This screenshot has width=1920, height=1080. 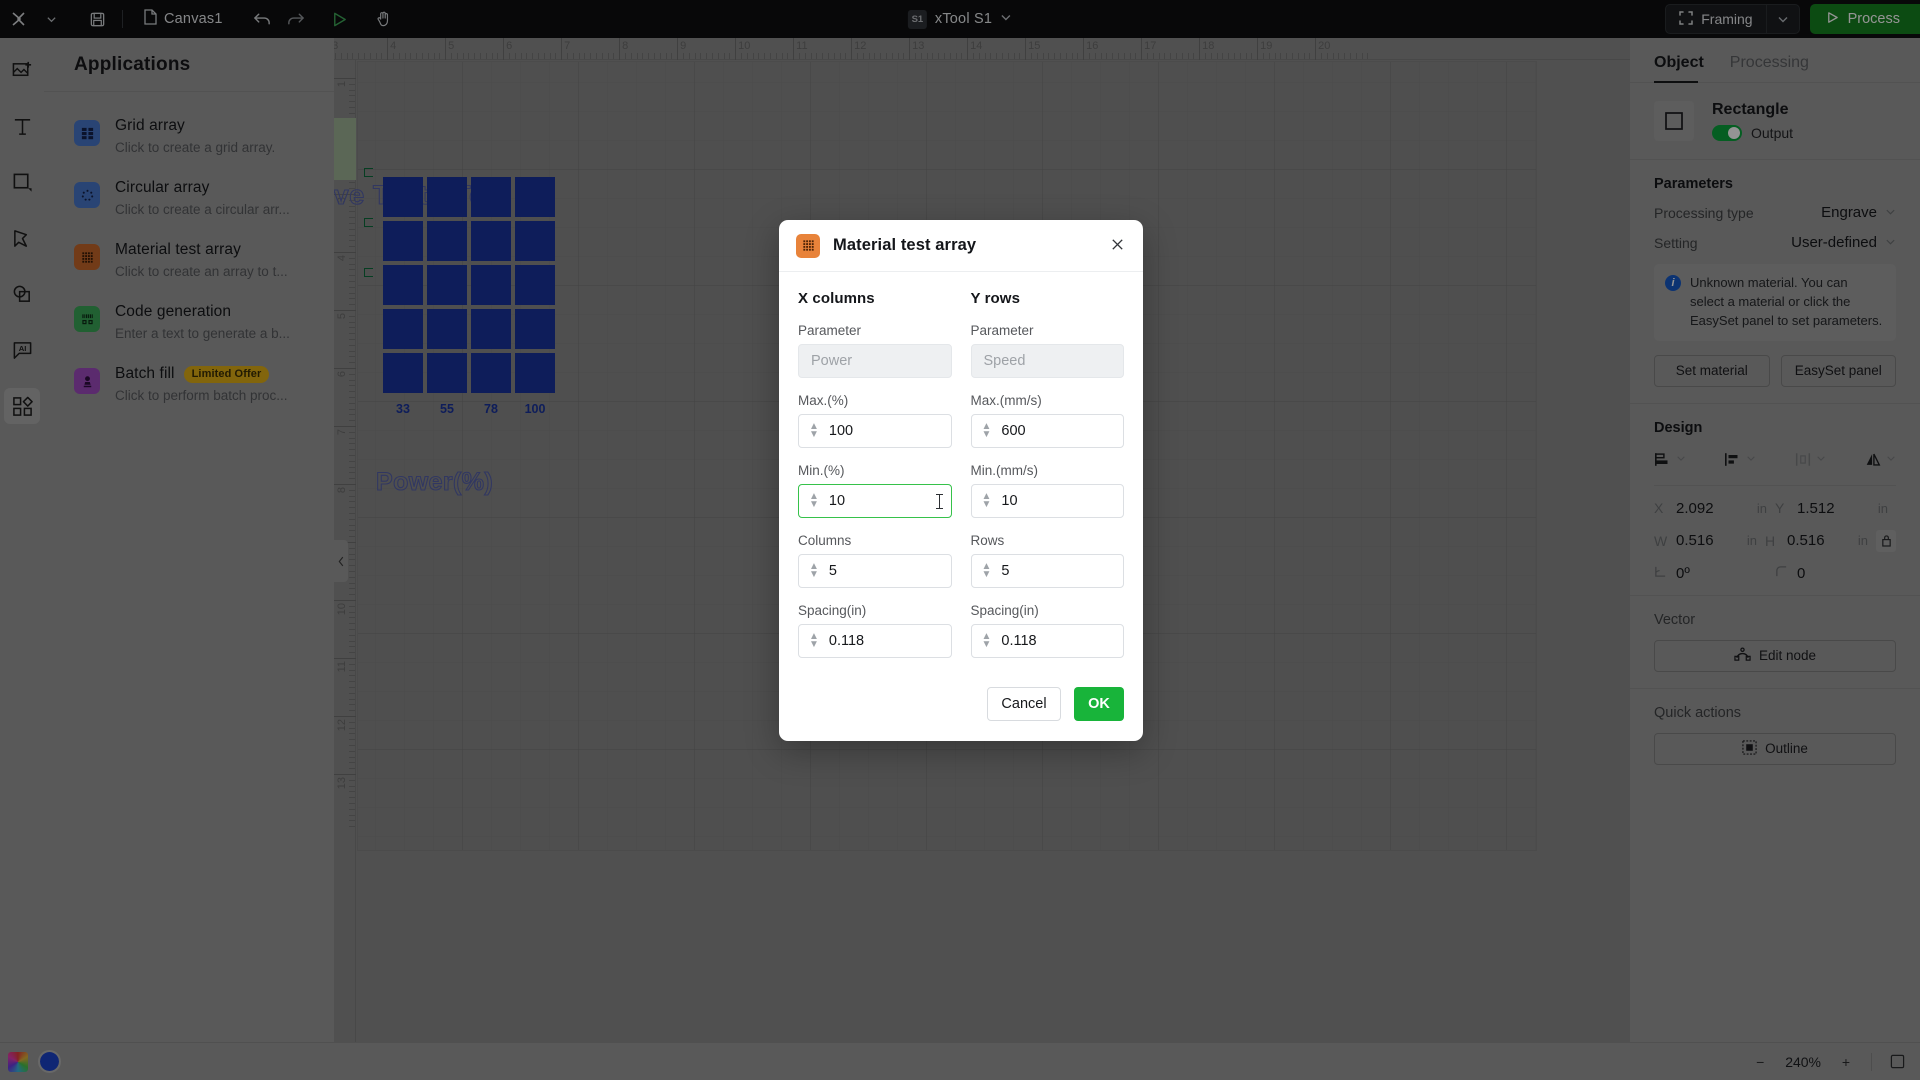 I want to click on x-columns-heading: X columns, so click(x=836, y=298).